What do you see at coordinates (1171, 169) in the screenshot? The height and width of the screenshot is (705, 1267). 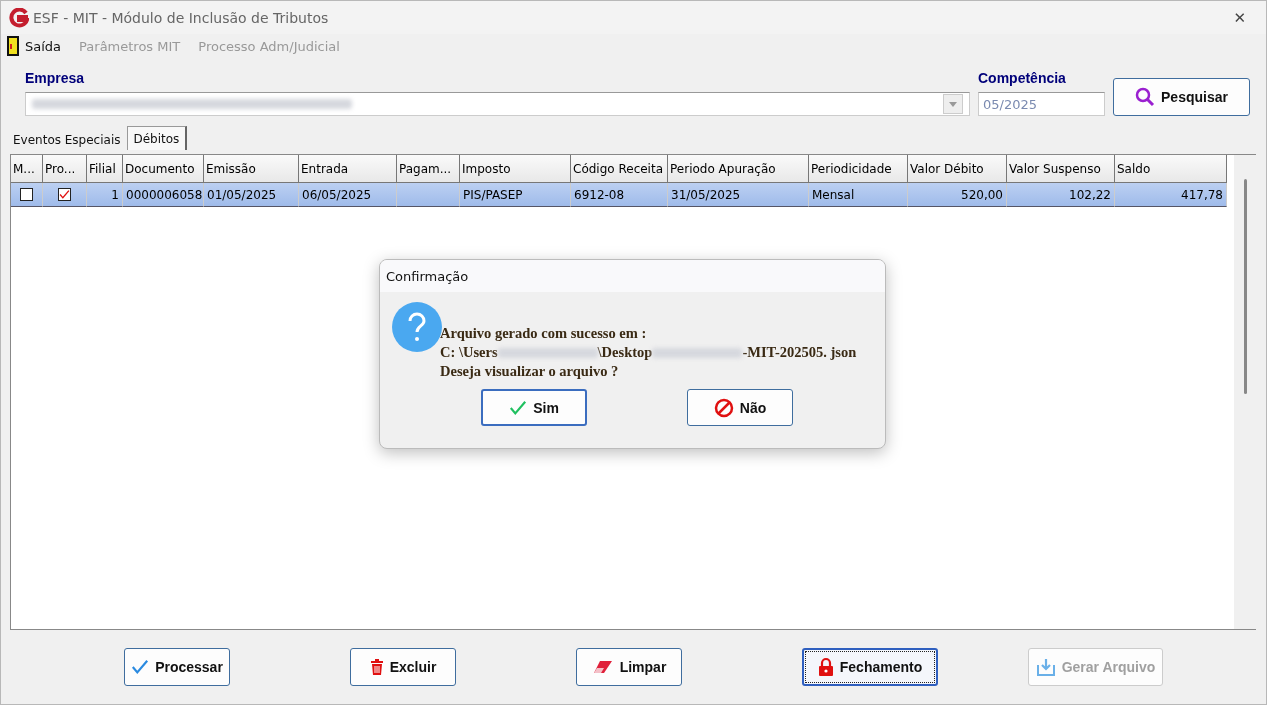 I see `column-header: Saldo` at bounding box center [1171, 169].